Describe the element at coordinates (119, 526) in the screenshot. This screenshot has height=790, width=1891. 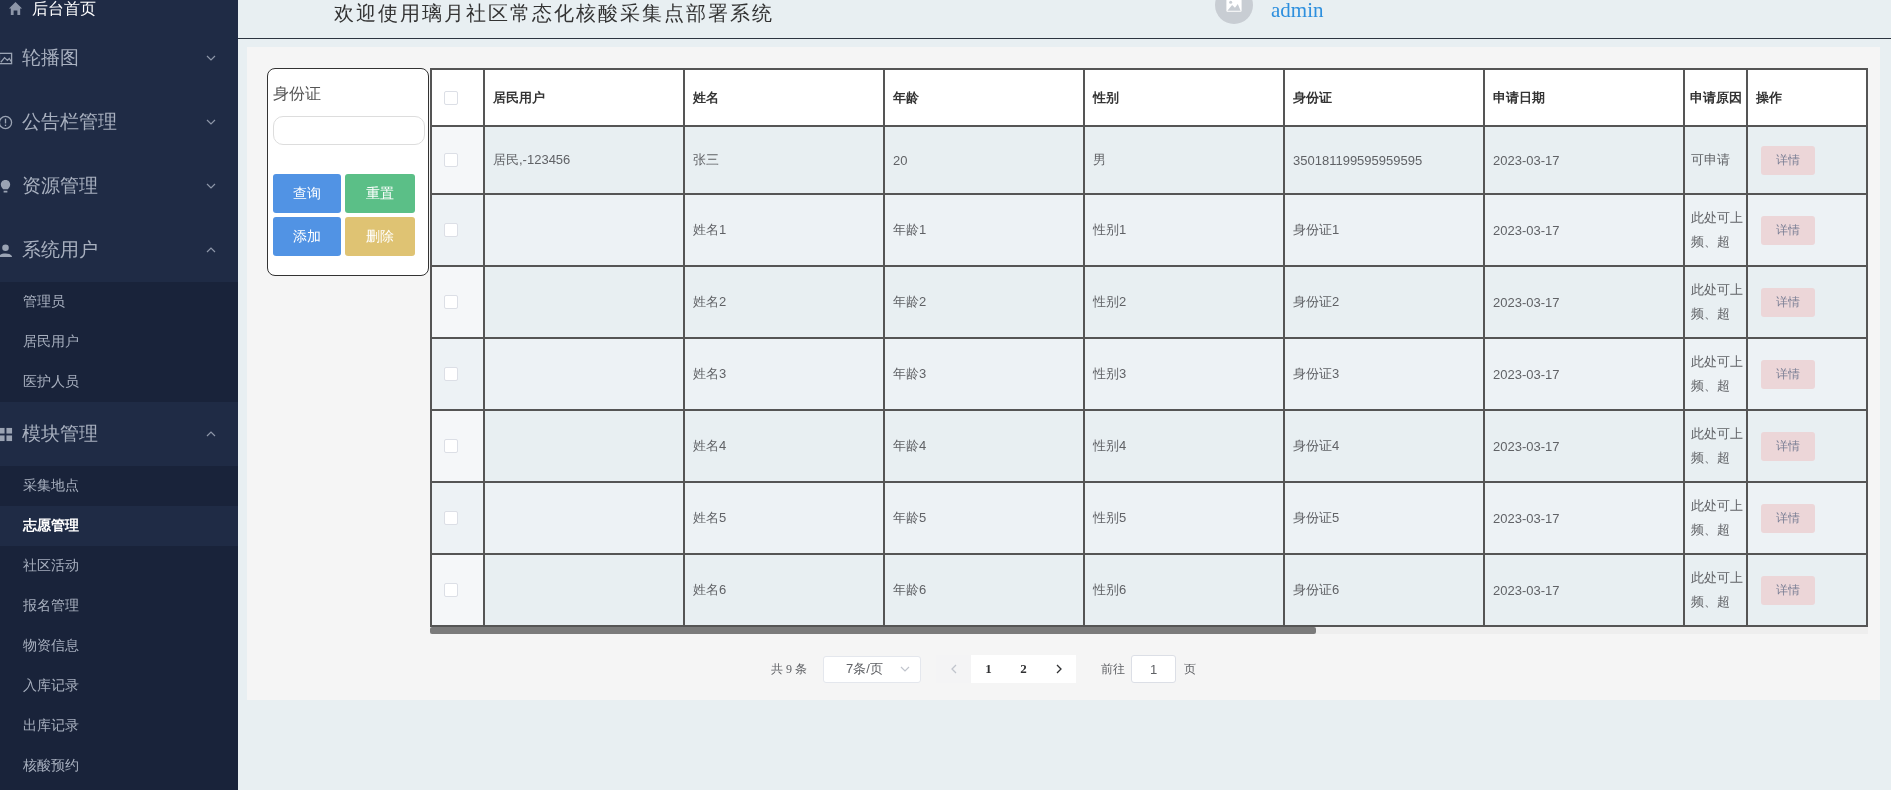
I see `menu-item: 志愿管理` at that location.